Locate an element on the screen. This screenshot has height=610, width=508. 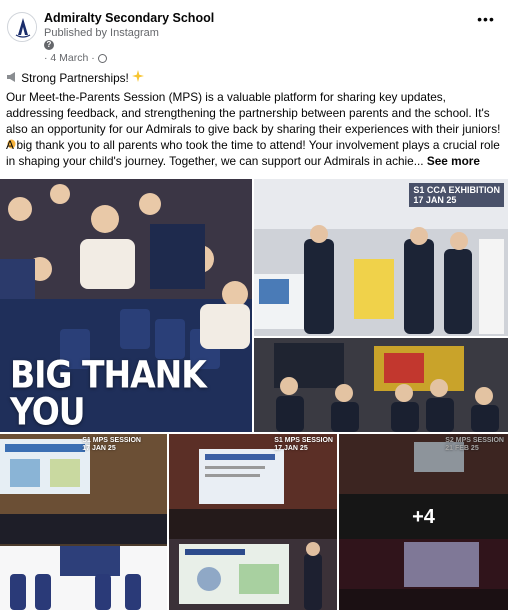
published-by: Published by Instagram is located at coordinates (101, 33).